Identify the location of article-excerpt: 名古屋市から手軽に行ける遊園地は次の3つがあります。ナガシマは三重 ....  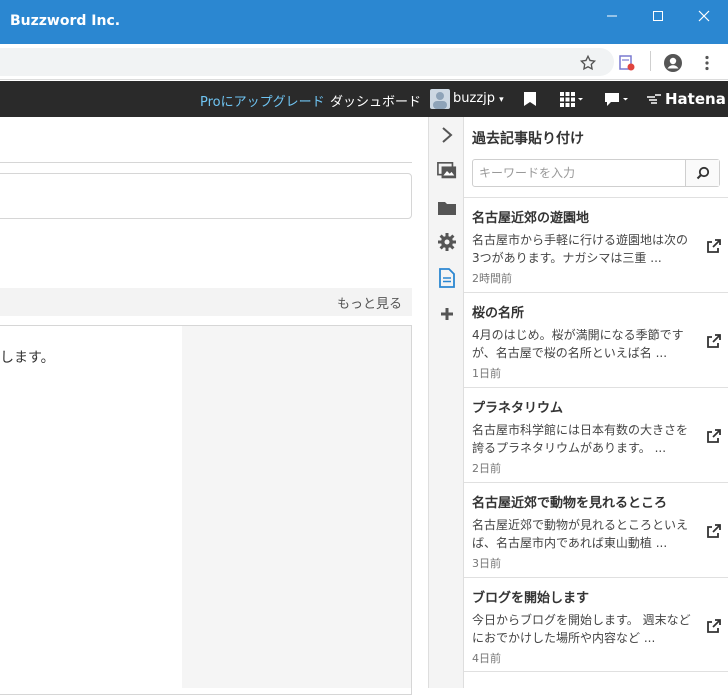
(580, 249).